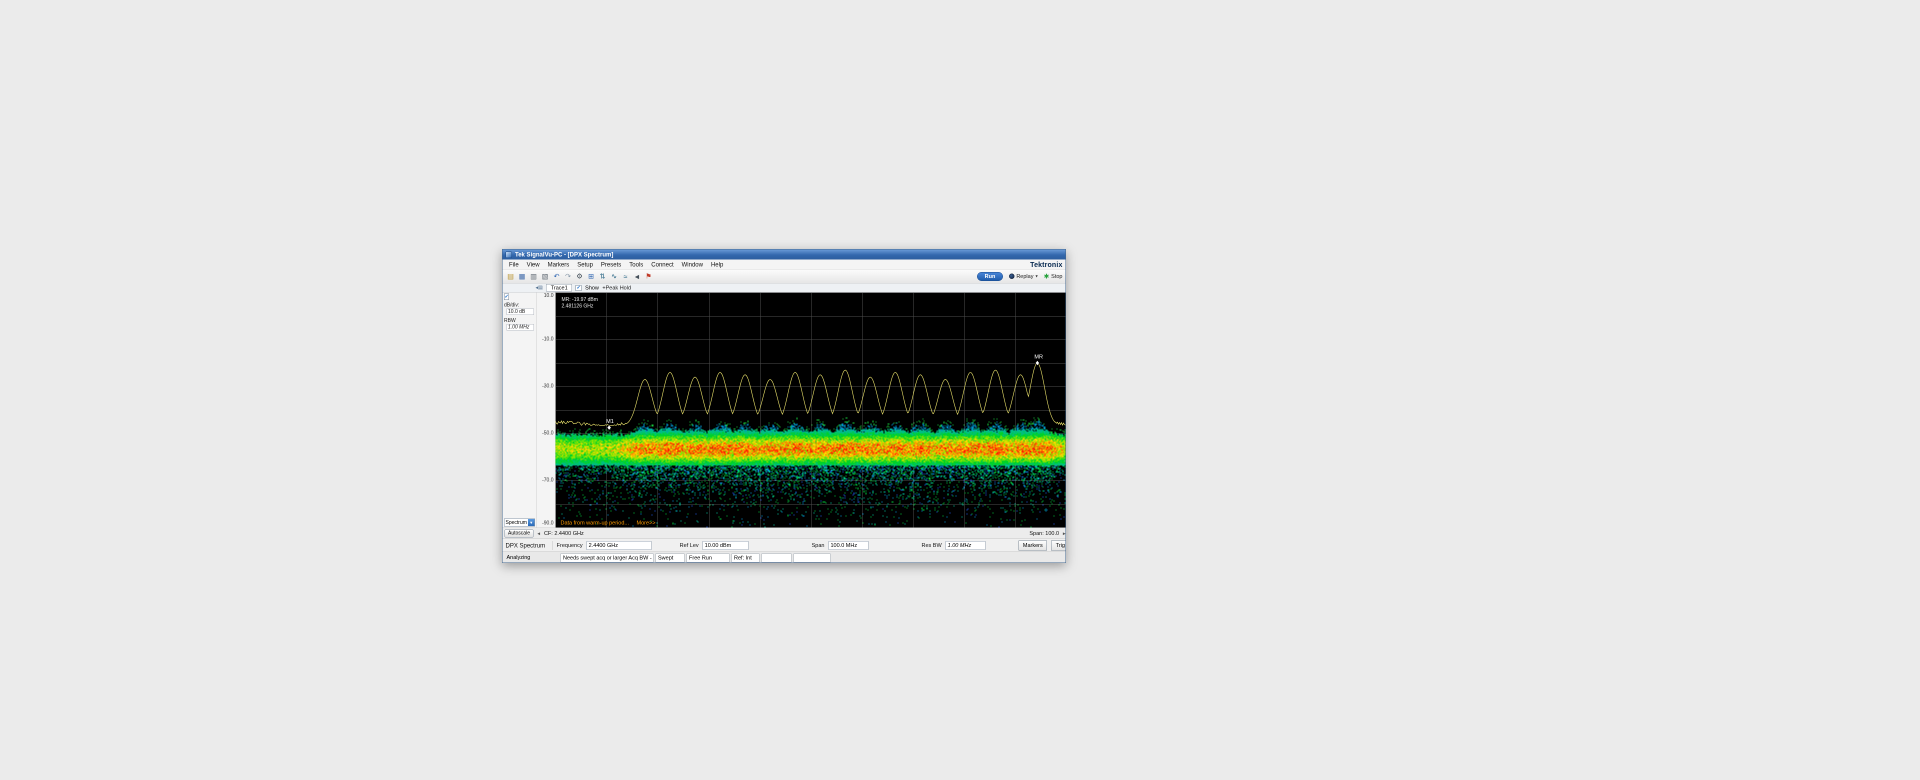  I want to click on spectrum-icon: ≈, so click(626, 276).